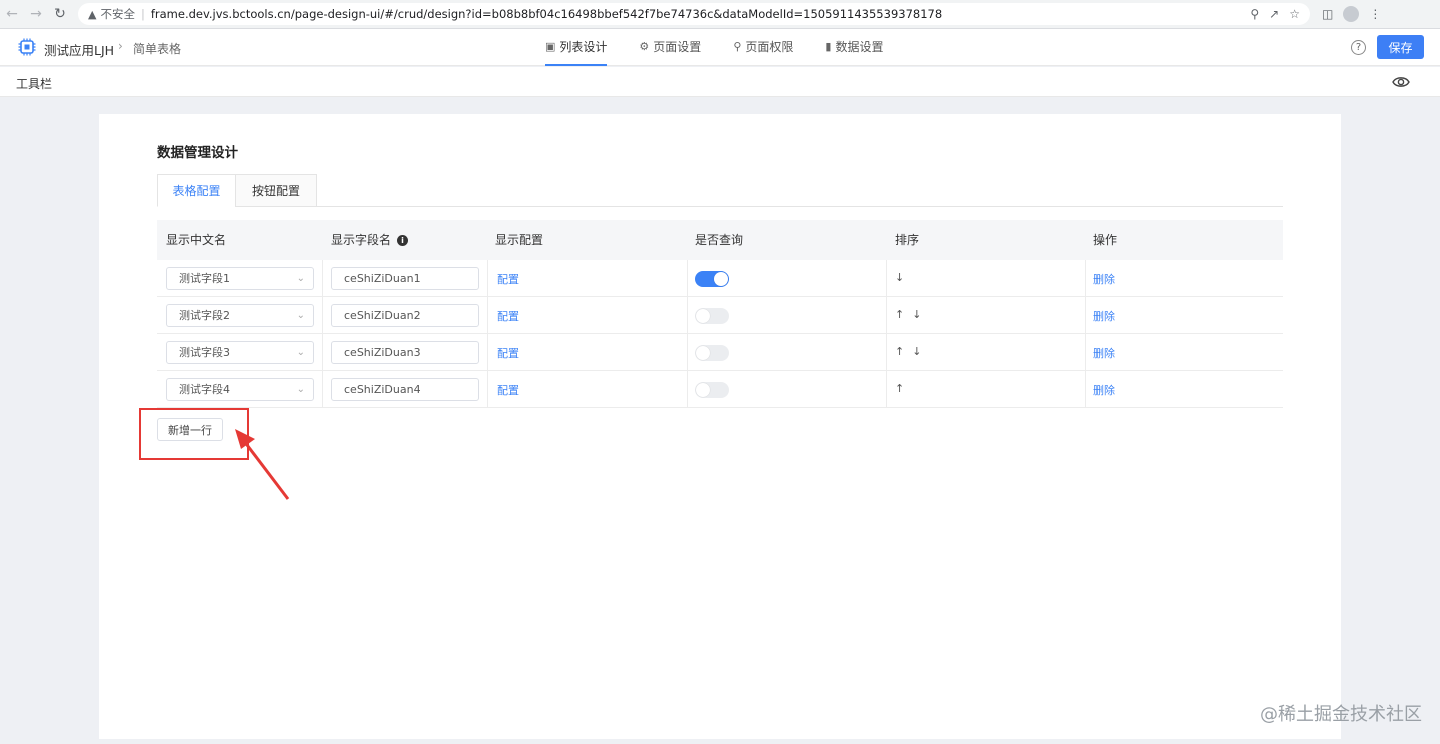 This screenshot has width=1440, height=744. I want to click on name-select: 测试字段2 ⌄, so click(240, 315).